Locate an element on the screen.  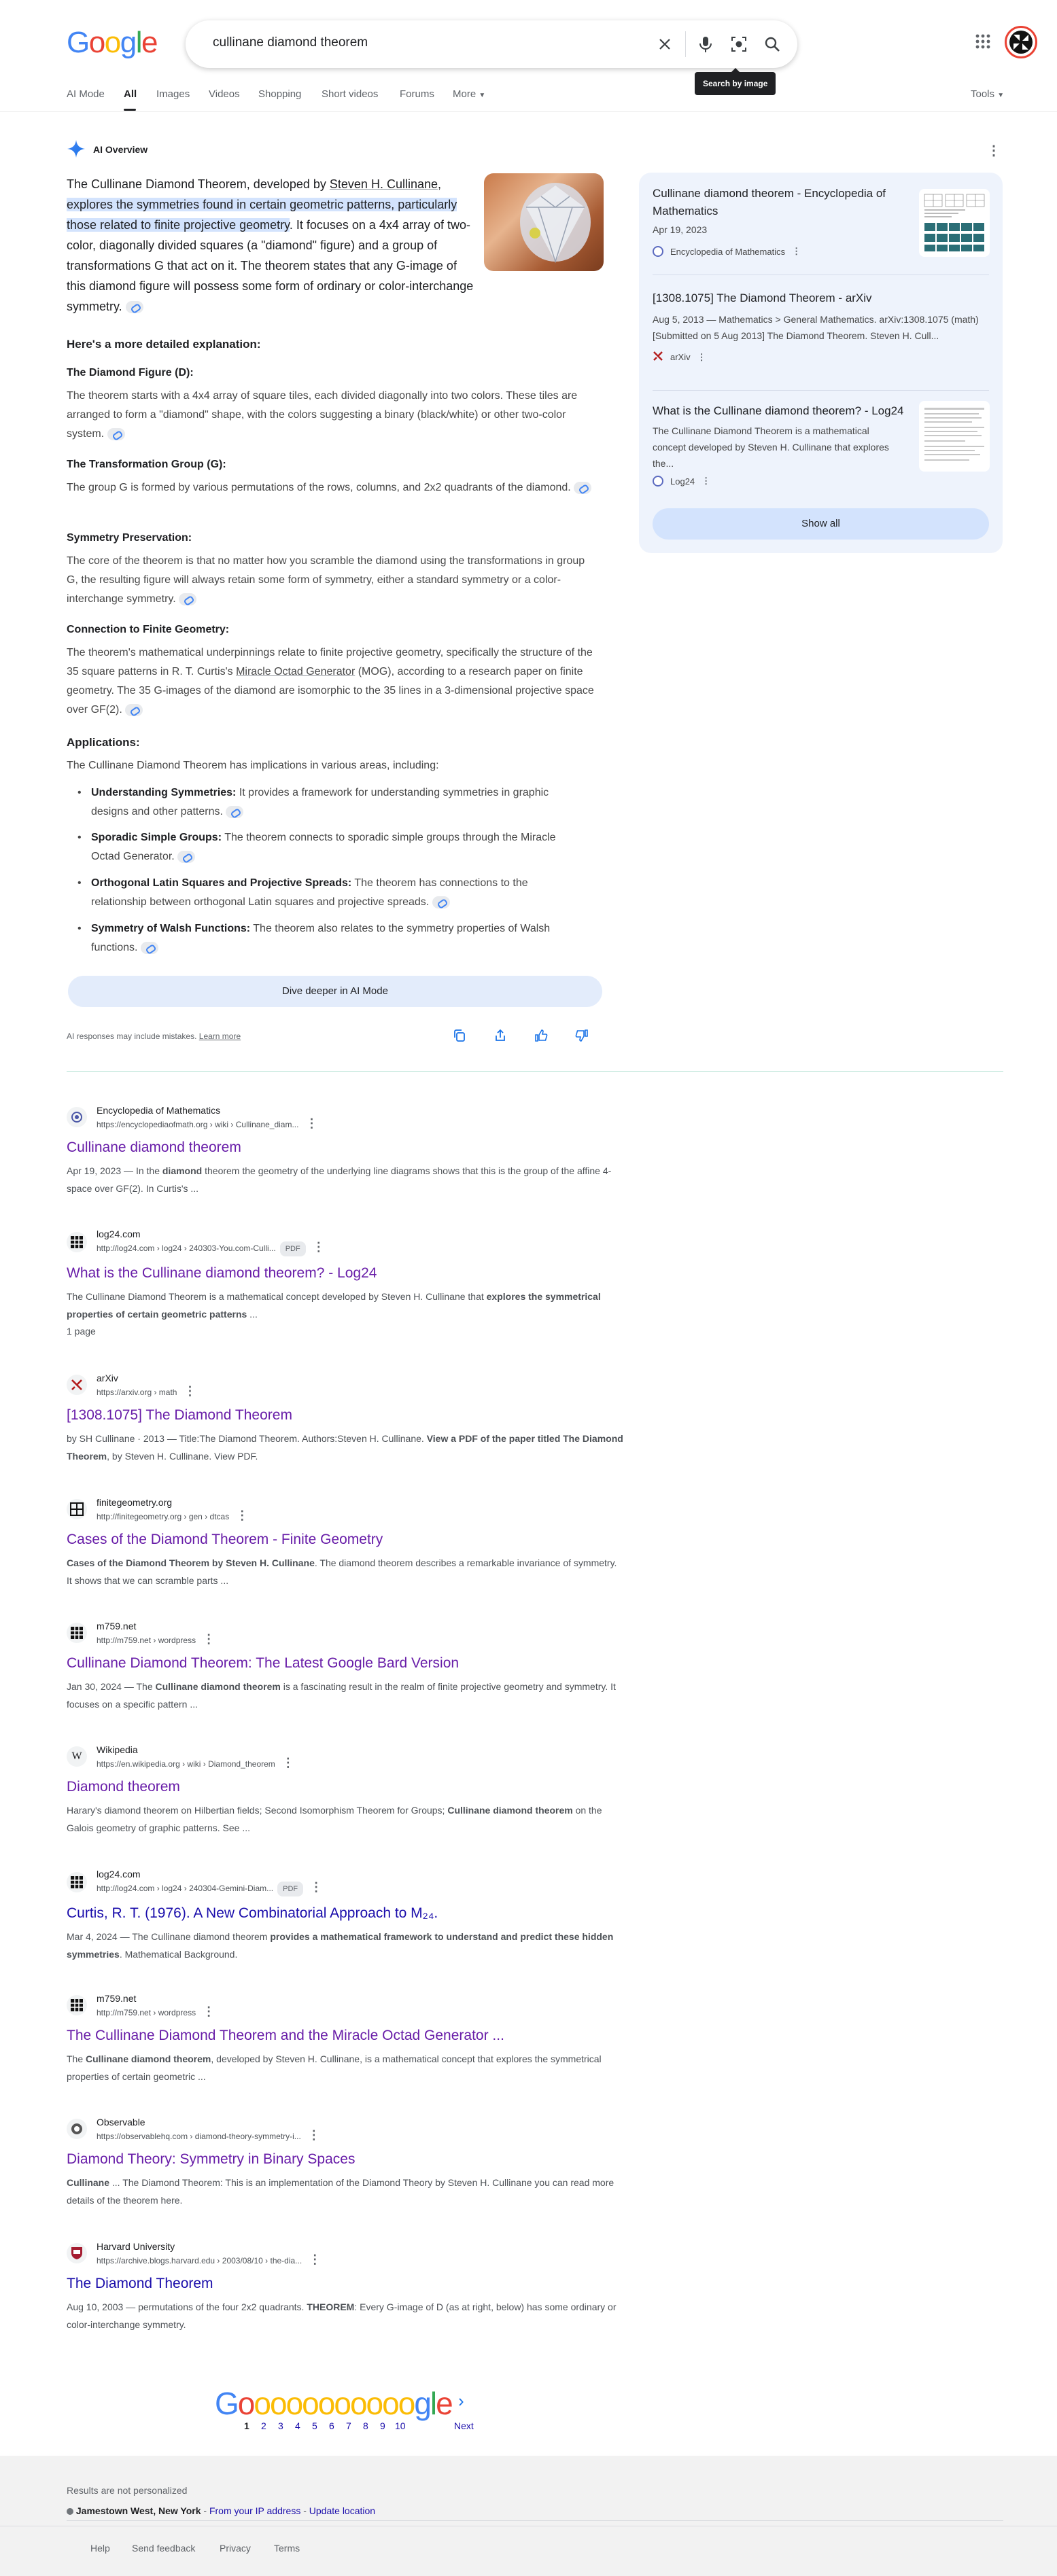
page-3: 3 is located at coordinates (280, 2425).